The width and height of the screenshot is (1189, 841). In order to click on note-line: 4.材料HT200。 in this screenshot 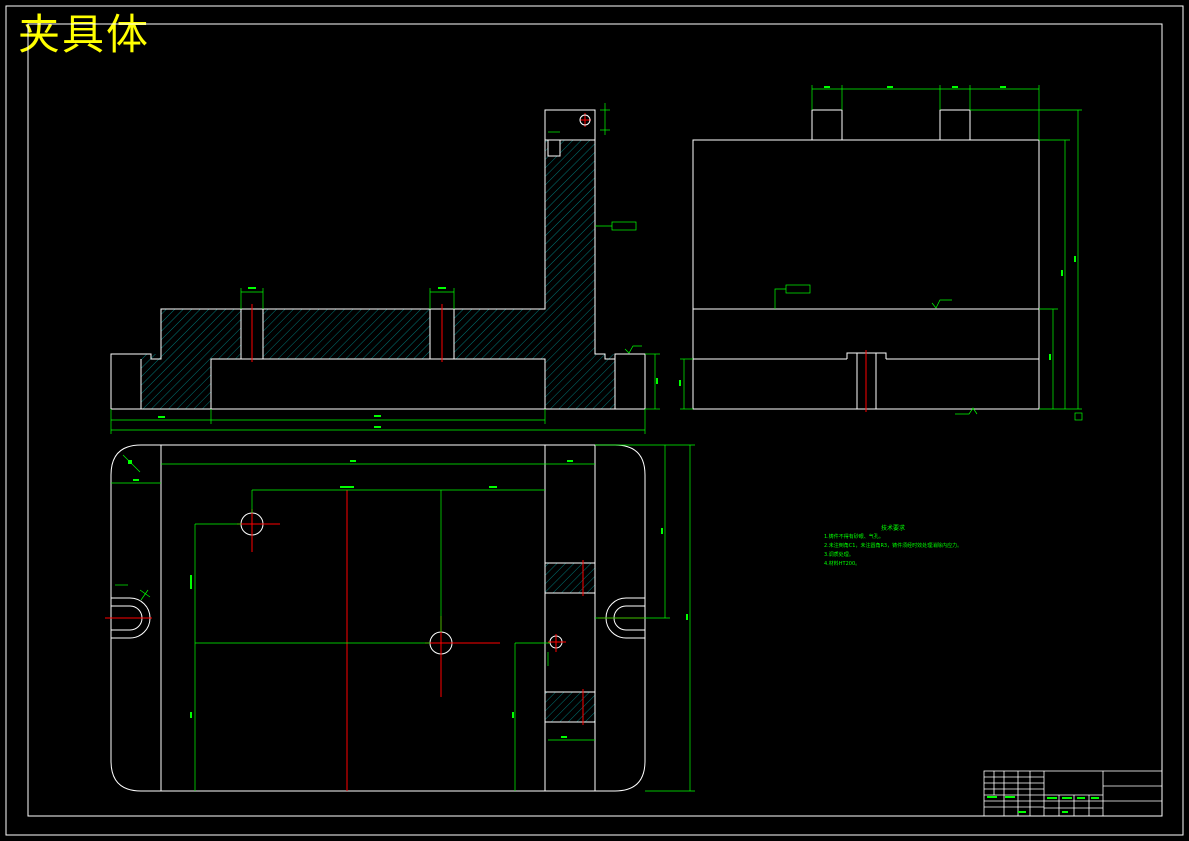, I will do `click(842, 564)`.